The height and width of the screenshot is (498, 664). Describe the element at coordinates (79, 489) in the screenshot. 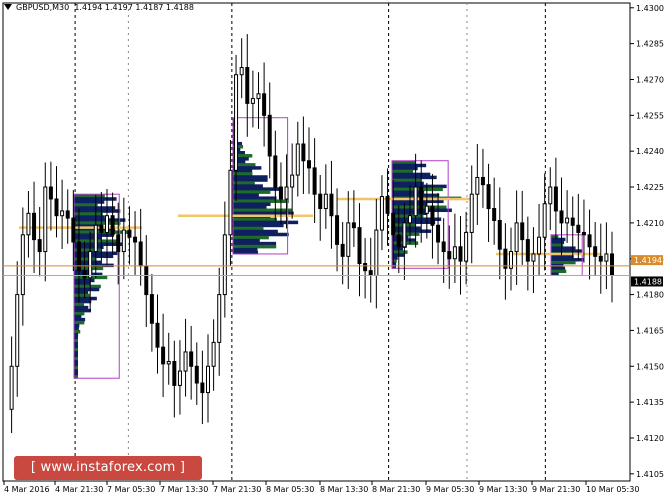

I see `x-tick-label: 4 Mar 21:30` at that location.